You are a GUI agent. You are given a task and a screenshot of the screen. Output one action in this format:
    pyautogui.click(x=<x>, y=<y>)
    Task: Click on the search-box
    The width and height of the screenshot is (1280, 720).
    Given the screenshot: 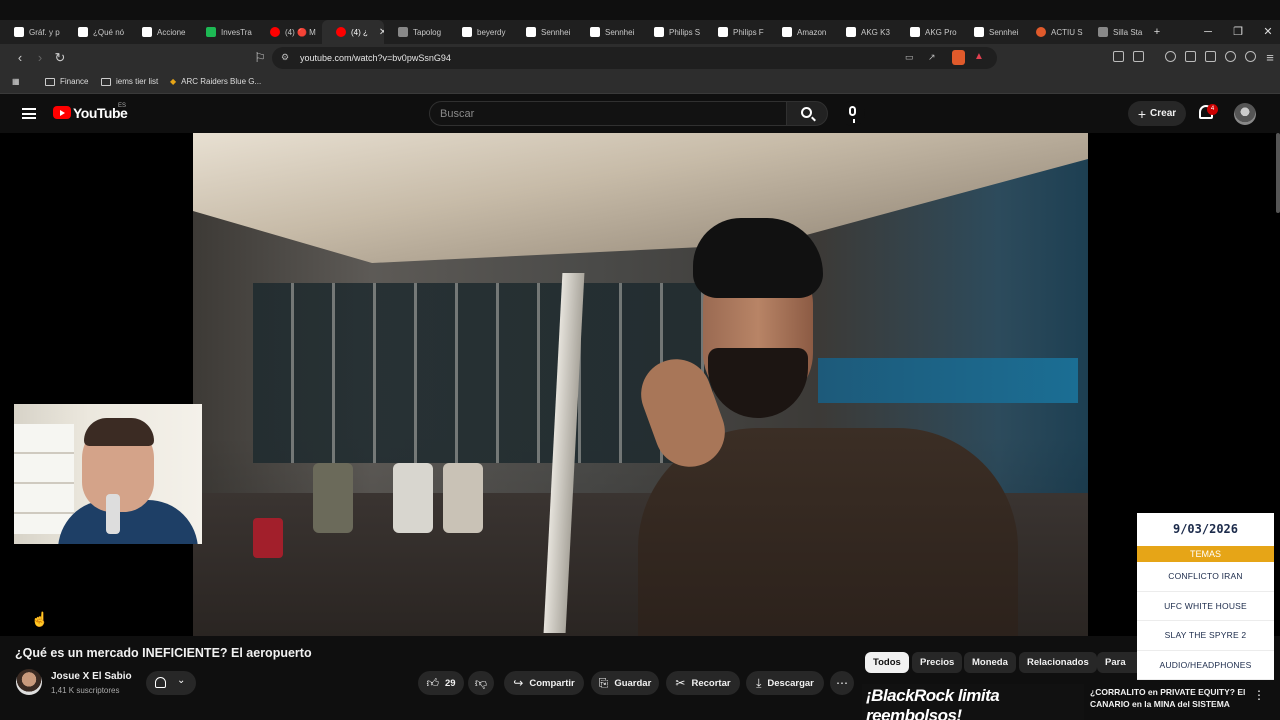 What is the action you would take?
    pyautogui.click(x=608, y=113)
    